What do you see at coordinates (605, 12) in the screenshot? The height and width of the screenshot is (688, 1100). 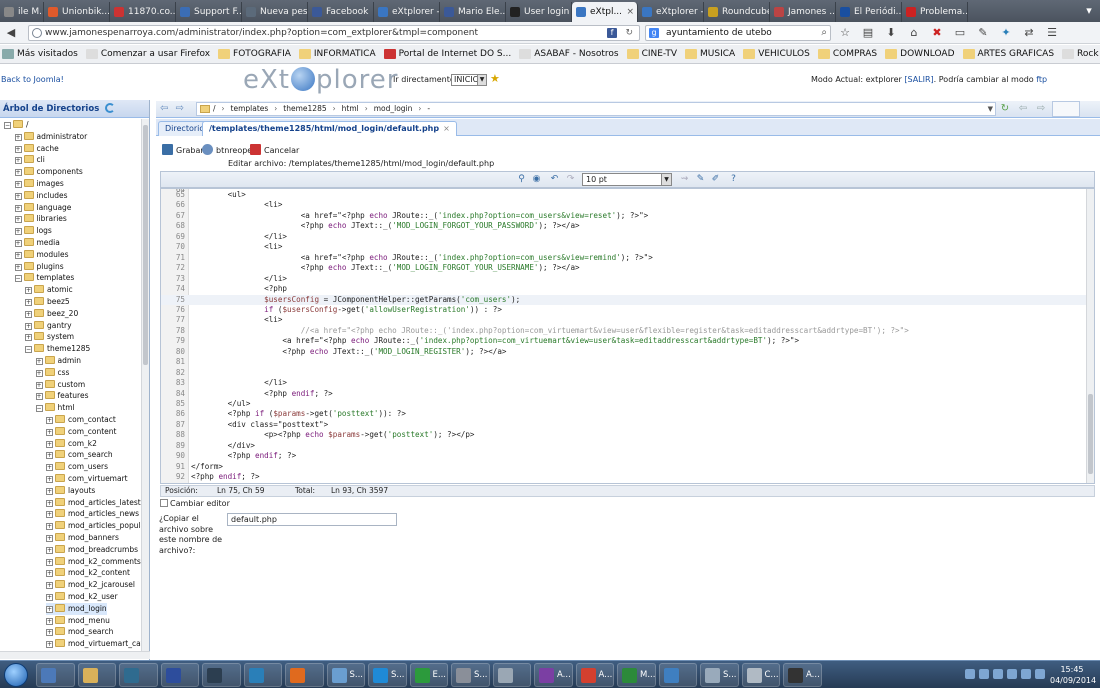 I see `browser-tab: eXtpl... ×` at bounding box center [605, 12].